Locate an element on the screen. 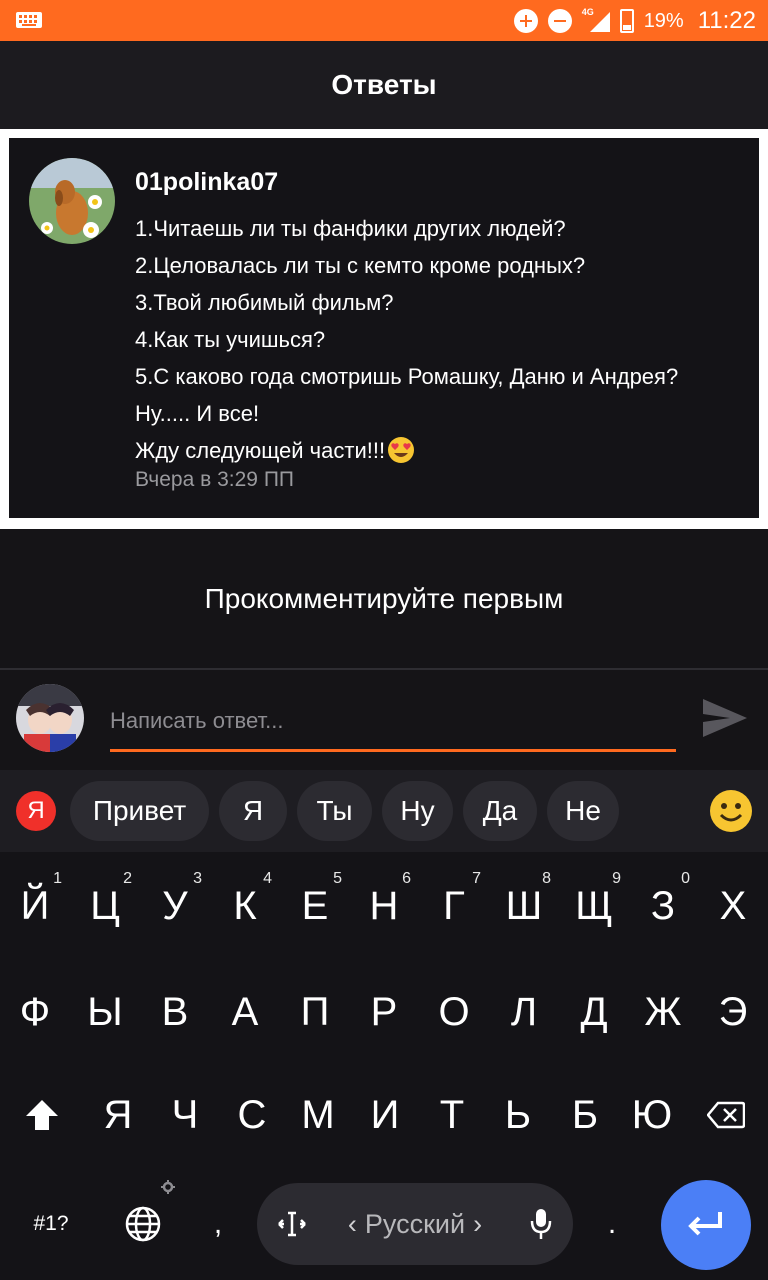  shift-key is located at coordinates (42, 1115).